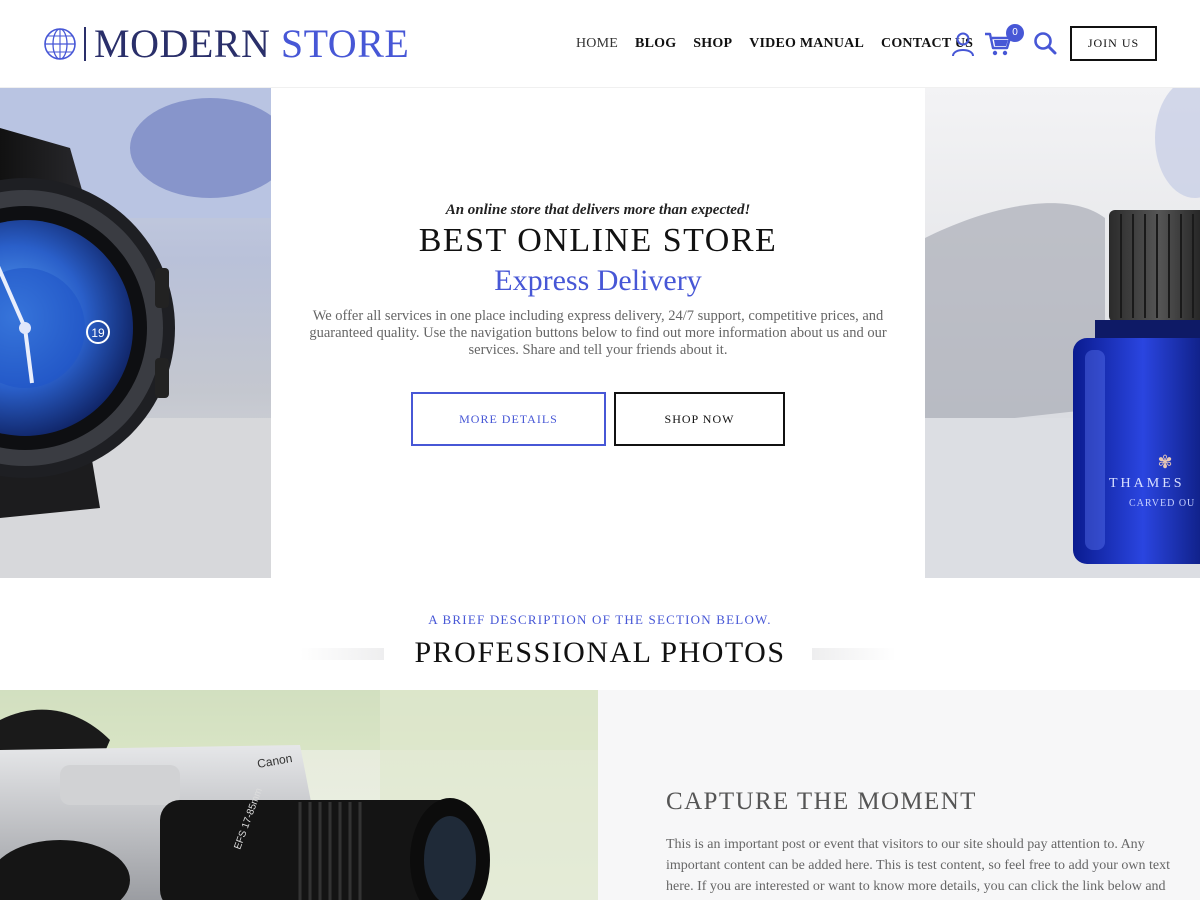 The width and height of the screenshot is (1200, 900). Describe the element at coordinates (85, 44) in the screenshot. I see `logo-divider` at that location.